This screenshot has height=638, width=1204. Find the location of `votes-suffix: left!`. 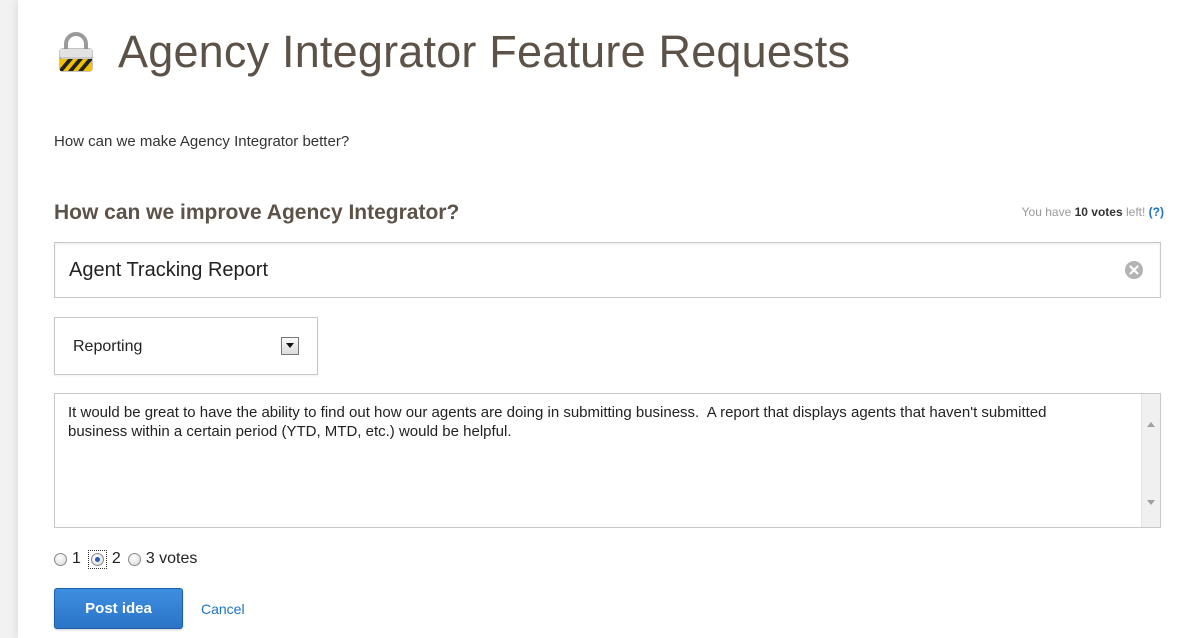

votes-suffix: left! is located at coordinates (1135, 212).